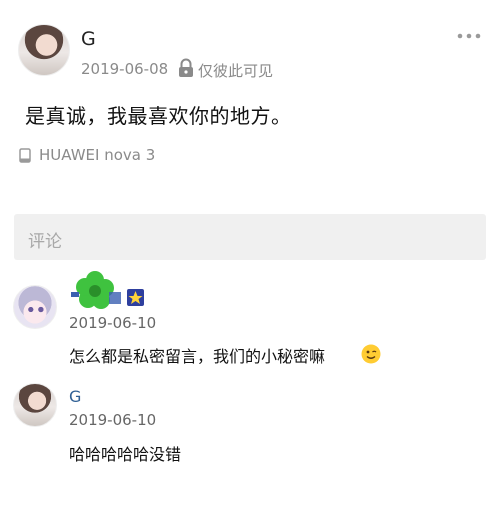 The height and width of the screenshot is (521, 500). What do you see at coordinates (25, 155) in the screenshot?
I see `phone-icon` at bounding box center [25, 155].